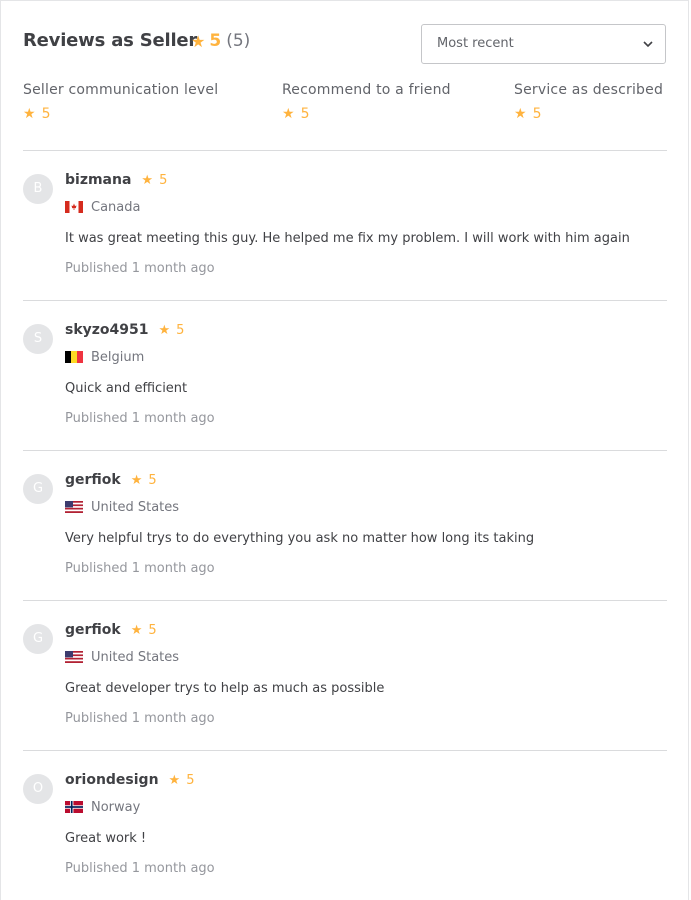  What do you see at coordinates (345, 44) in the screenshot?
I see `reviews-header: Reviews as Seller ★ 5 (5) Most recent` at bounding box center [345, 44].